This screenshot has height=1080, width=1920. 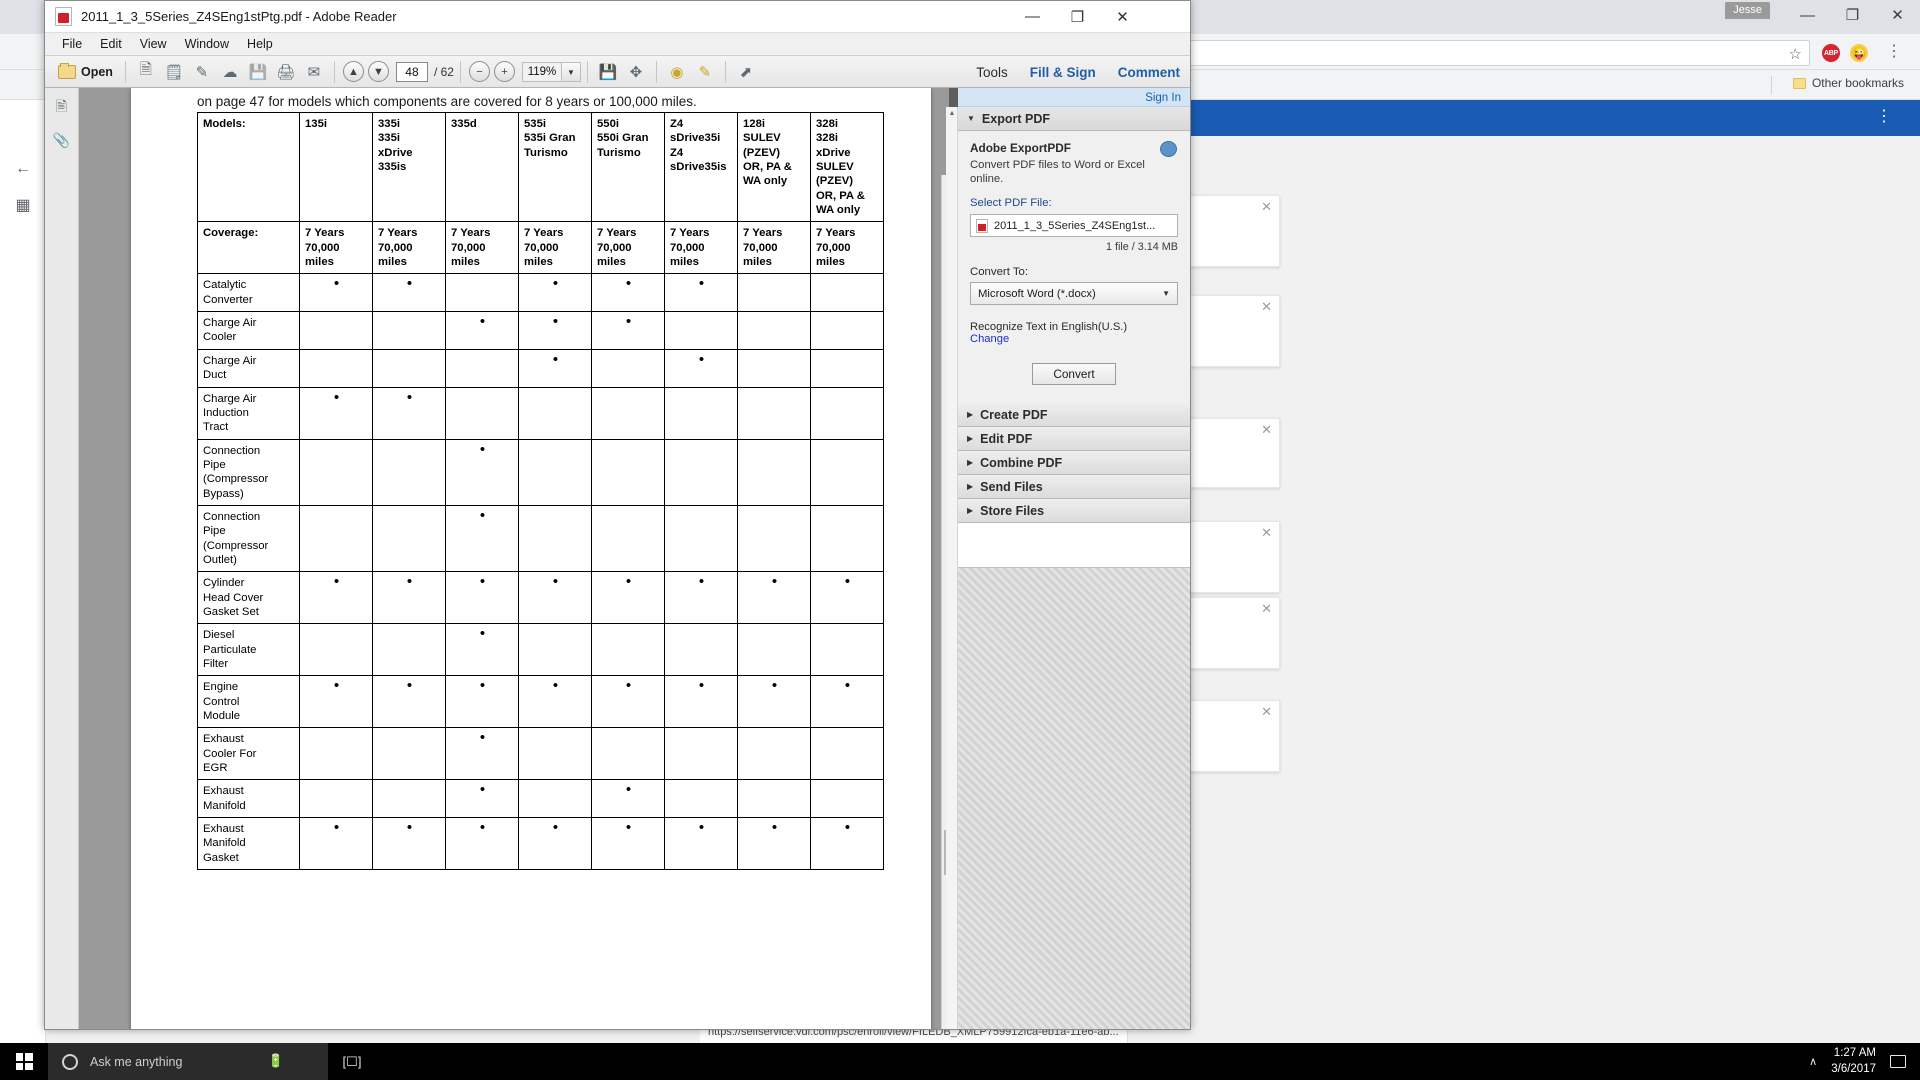 What do you see at coordinates (85, 70) in the screenshot?
I see `open-file-button: Open` at bounding box center [85, 70].